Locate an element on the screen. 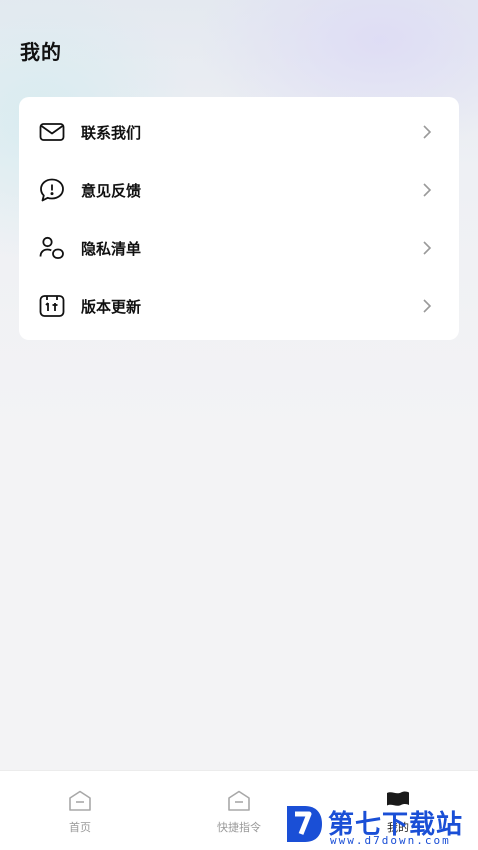  menu-item-feedback: 意见反馈 is located at coordinates (239, 190).